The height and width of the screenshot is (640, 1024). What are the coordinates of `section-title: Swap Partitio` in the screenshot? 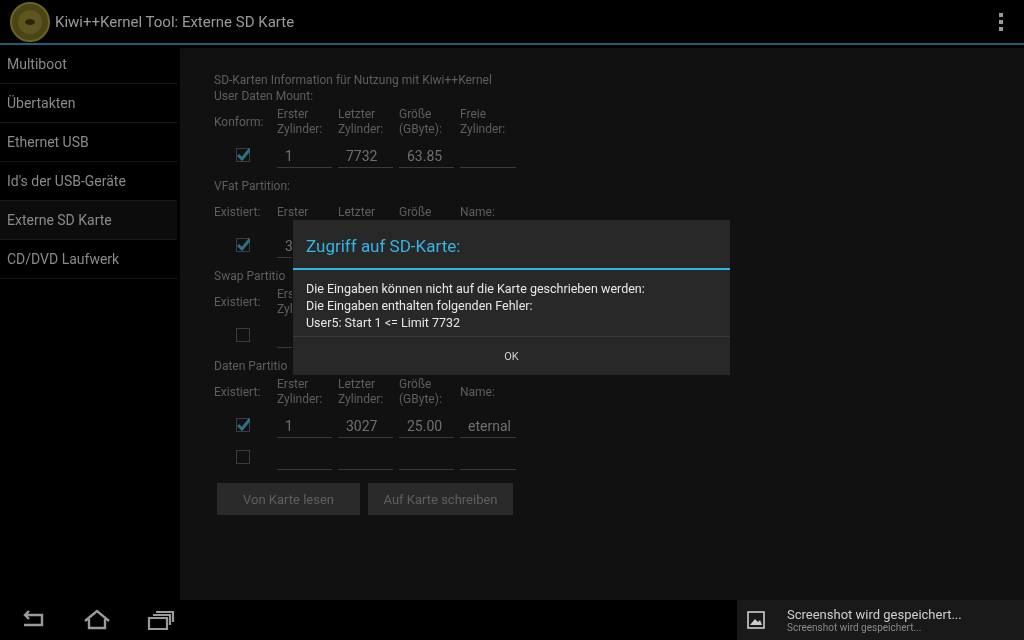 It's located at (250, 276).